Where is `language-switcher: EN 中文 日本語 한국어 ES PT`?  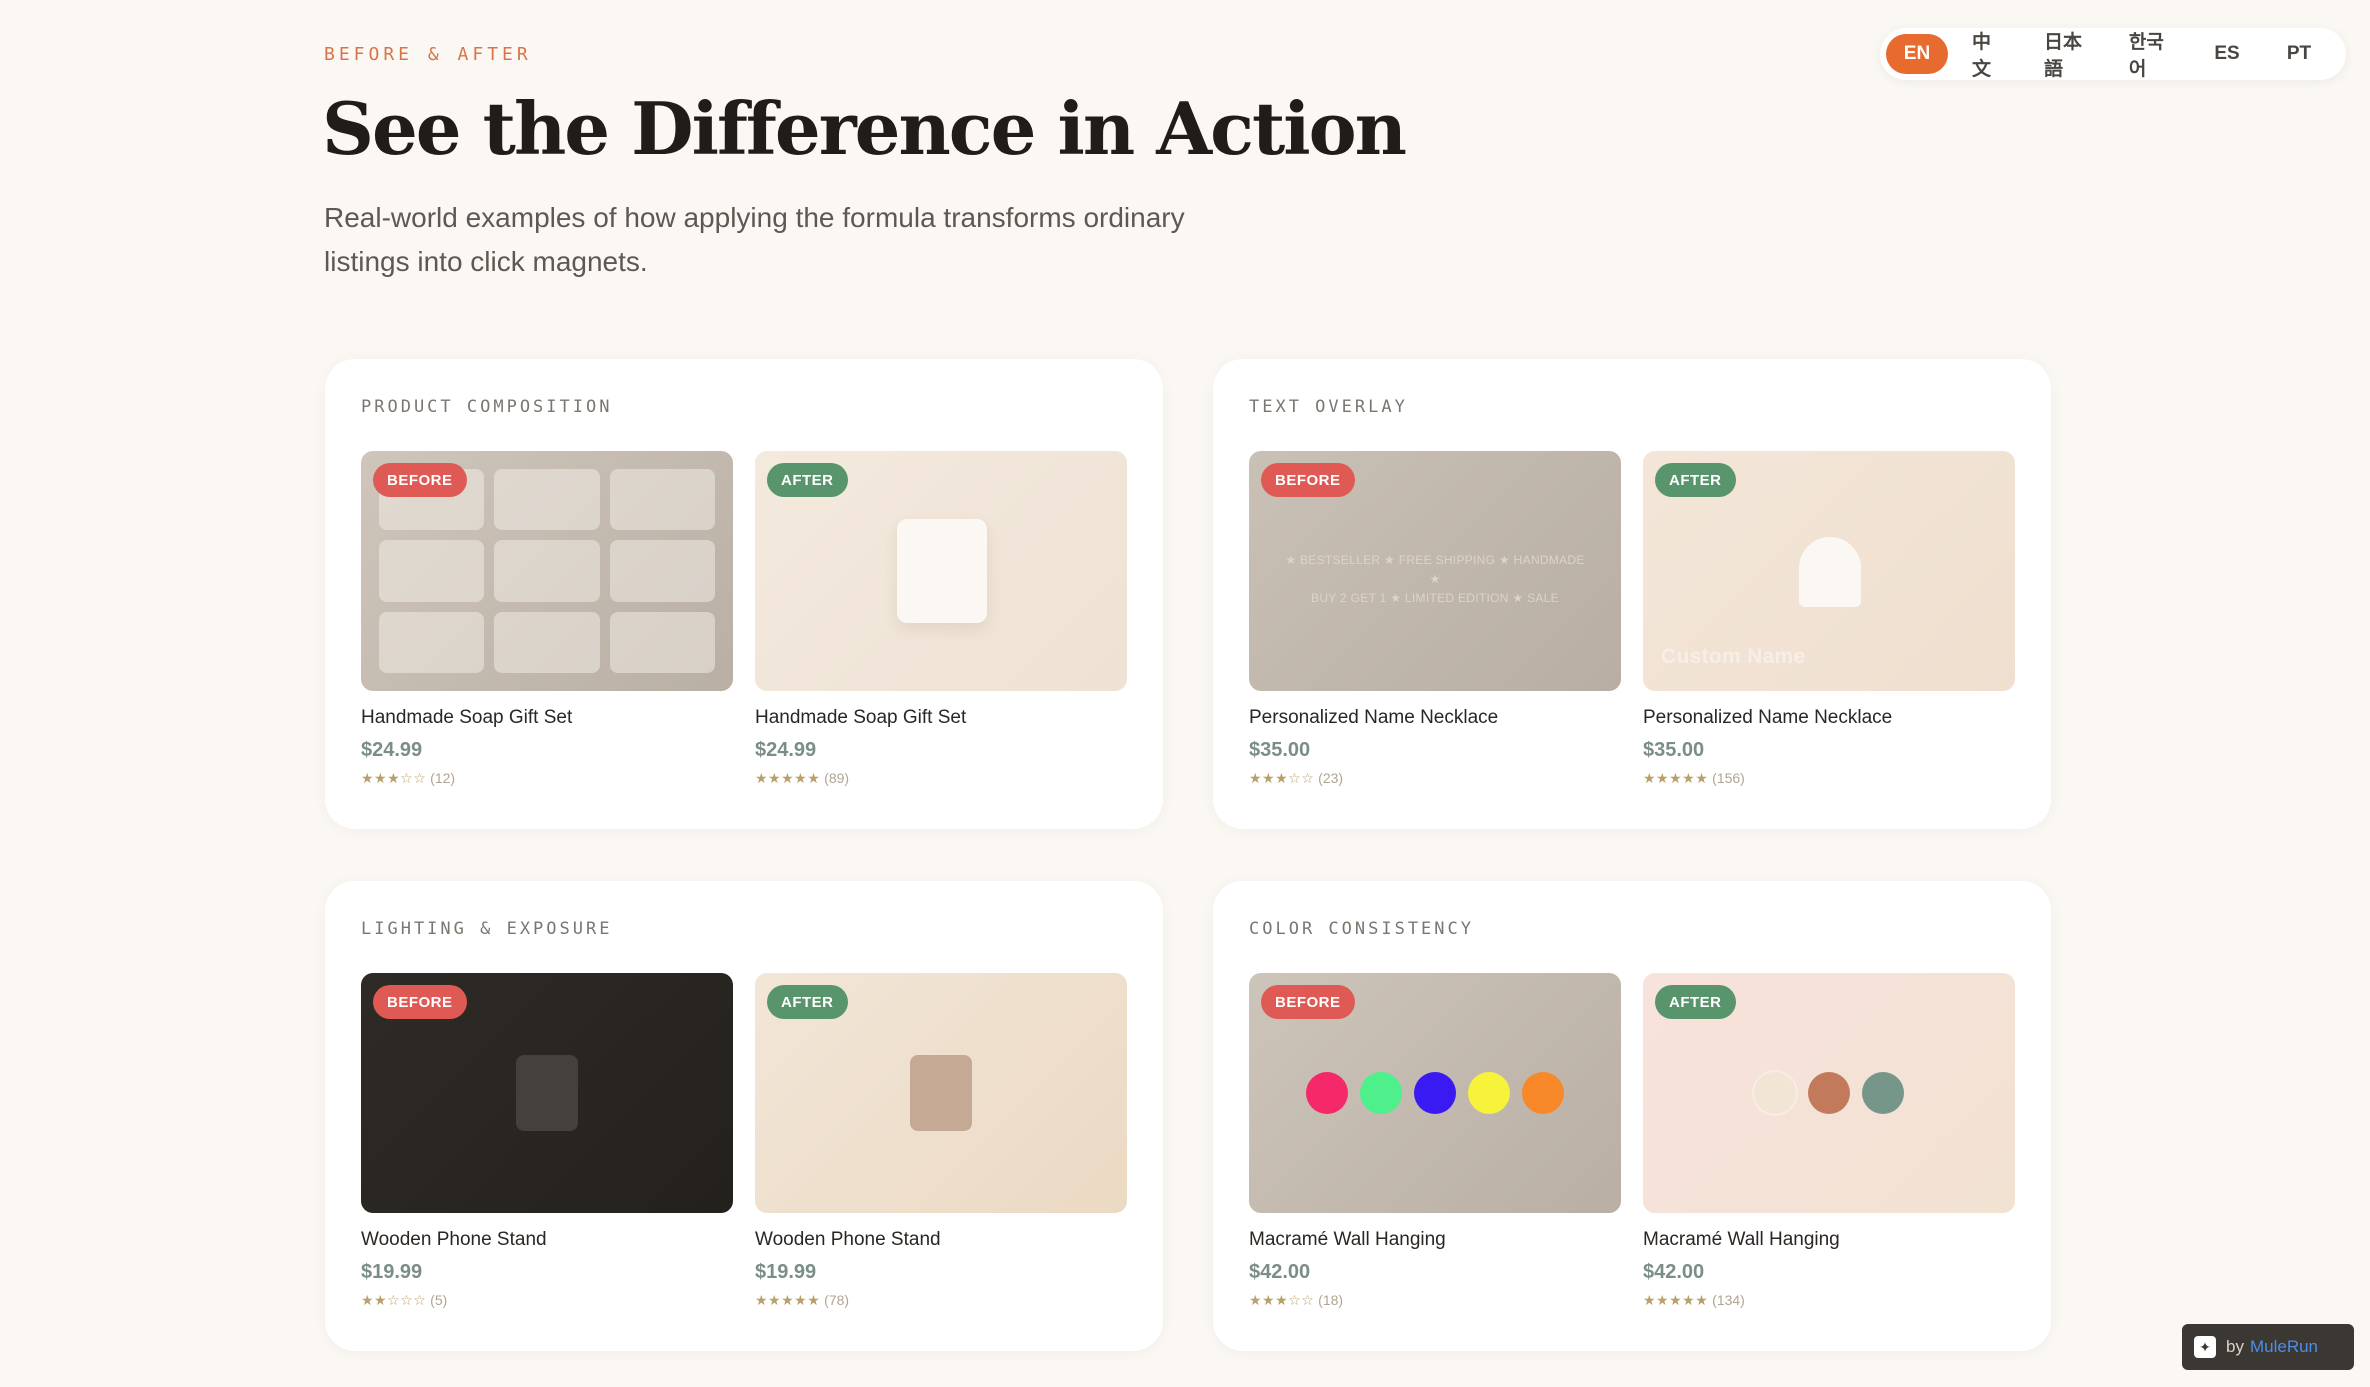
language-switcher: EN 中文 日本語 한국어 ES PT is located at coordinates (2113, 54).